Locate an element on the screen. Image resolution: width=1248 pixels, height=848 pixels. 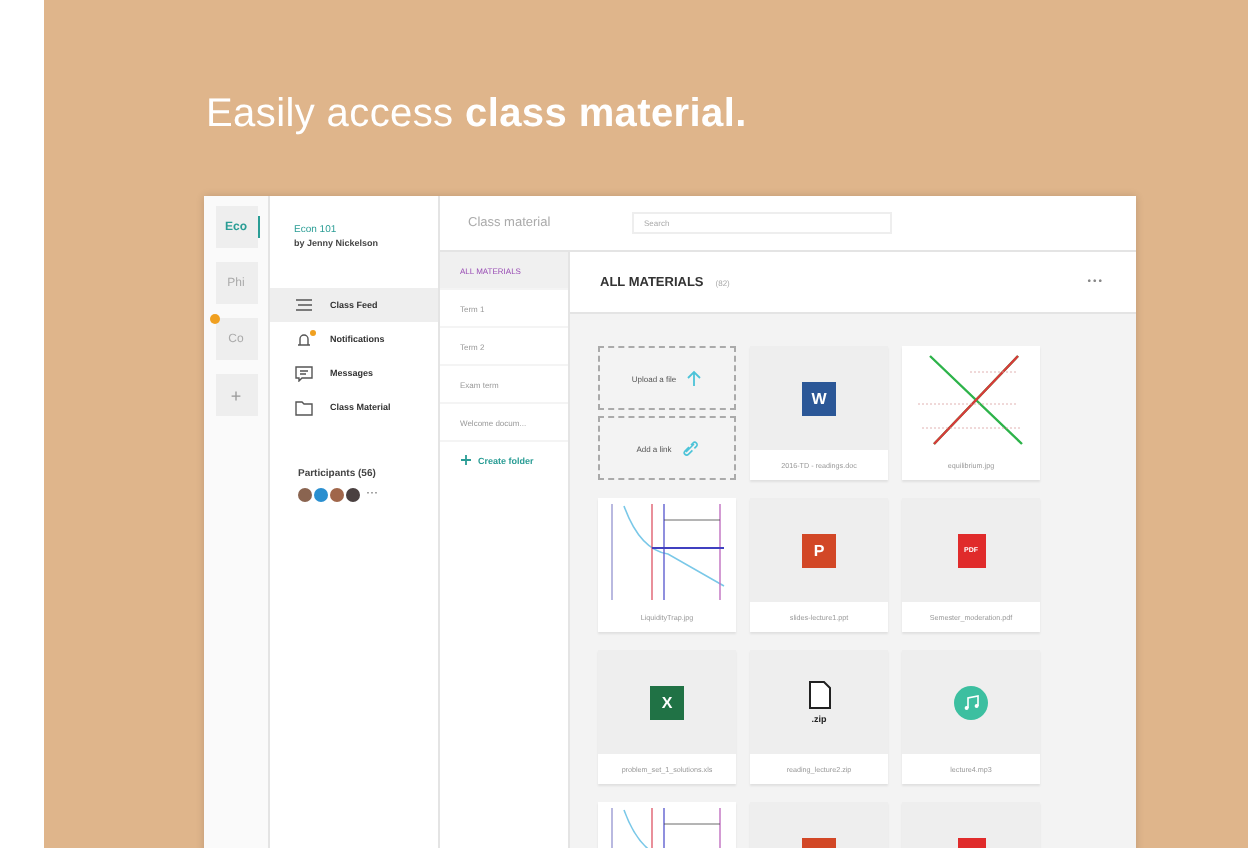
music-note-icon is located at coordinates (971, 702).